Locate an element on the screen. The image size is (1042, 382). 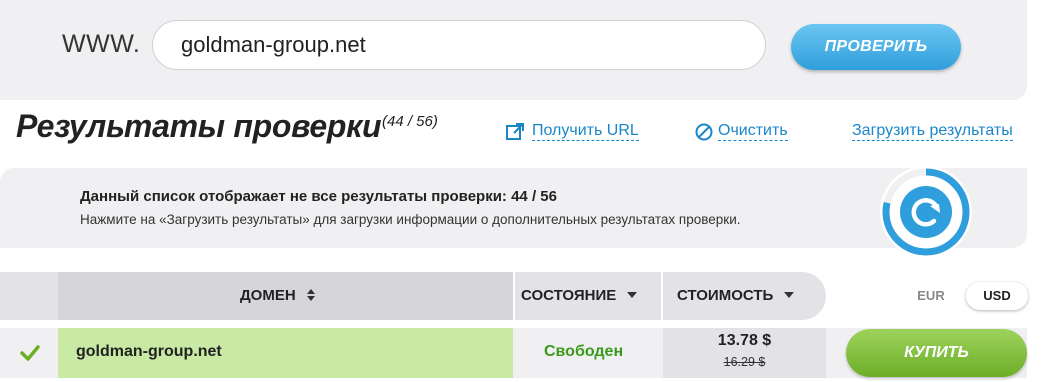
www-prefix-label: WWW. is located at coordinates (101, 44).